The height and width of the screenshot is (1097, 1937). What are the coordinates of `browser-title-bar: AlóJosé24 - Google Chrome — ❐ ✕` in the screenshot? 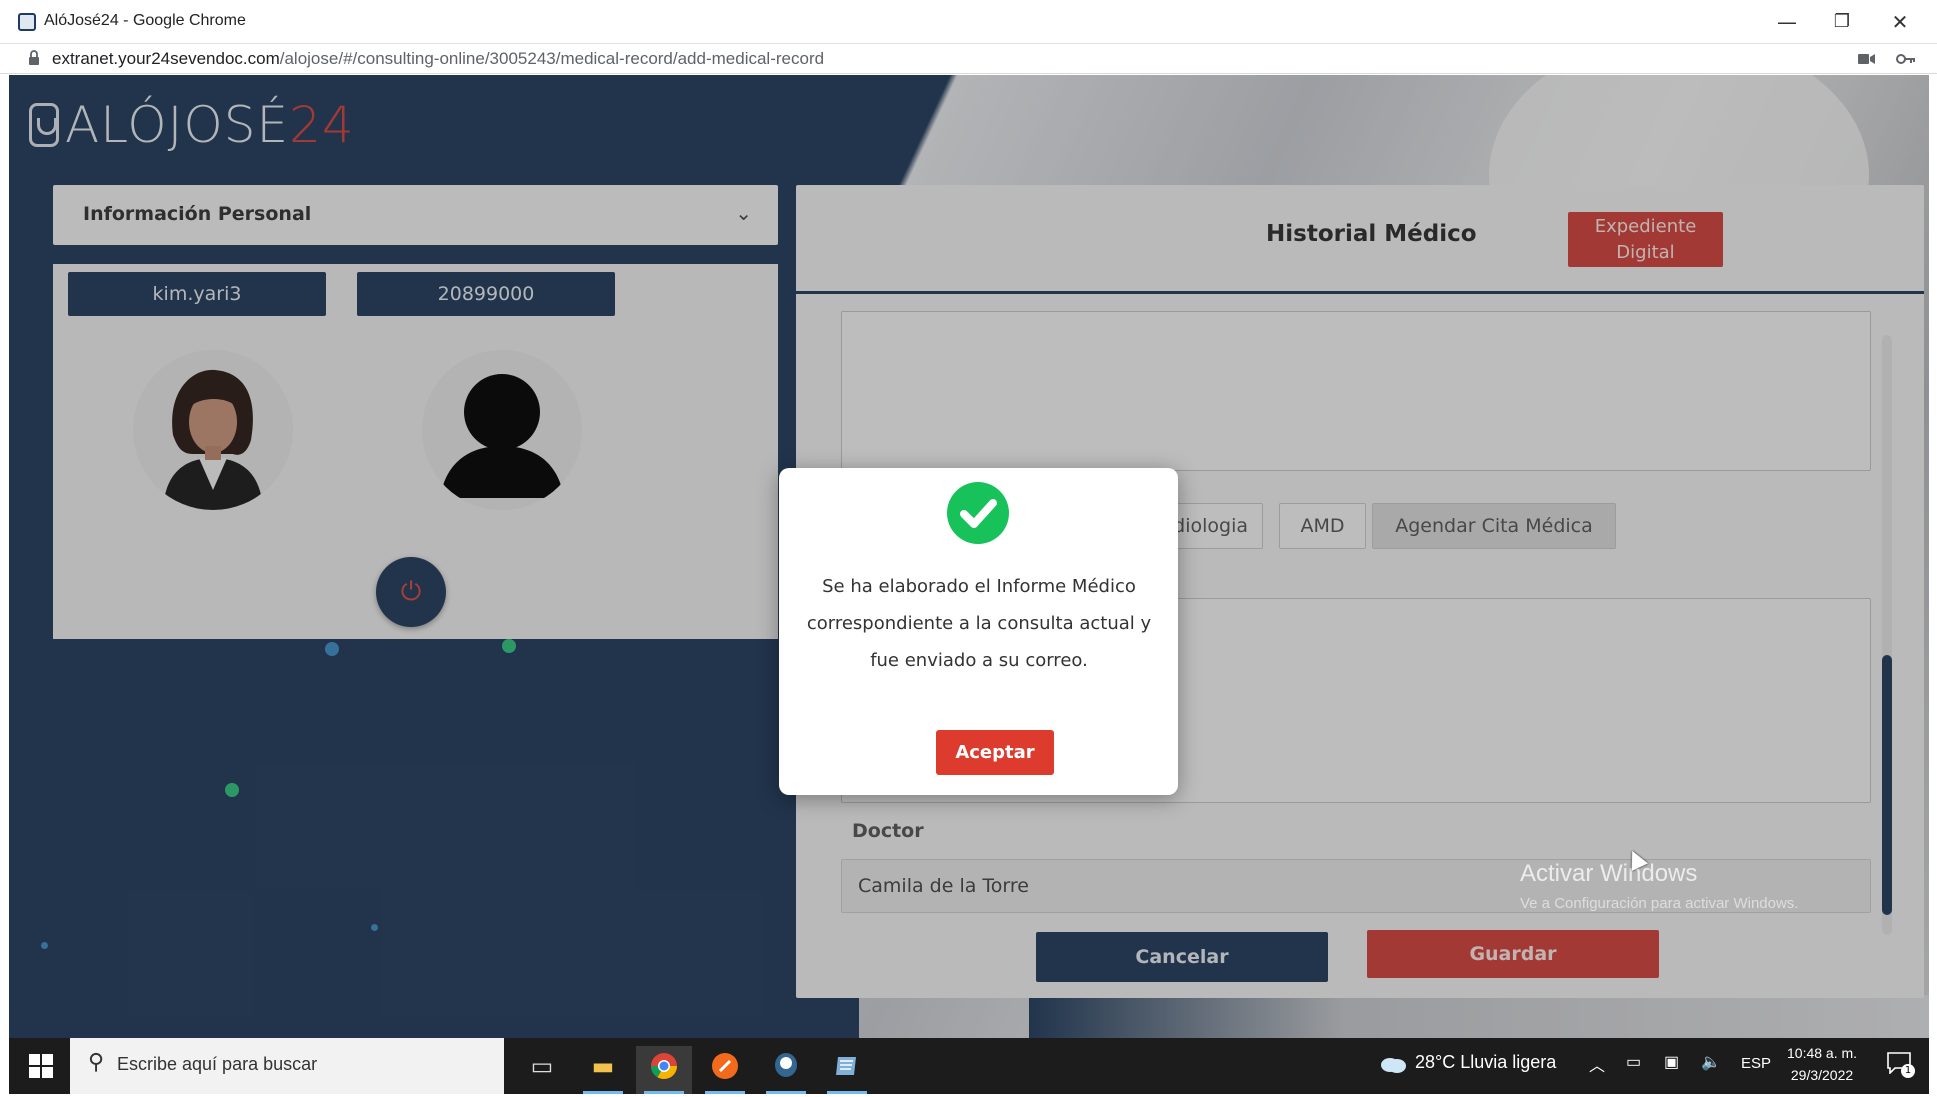 It's located at (968, 22).